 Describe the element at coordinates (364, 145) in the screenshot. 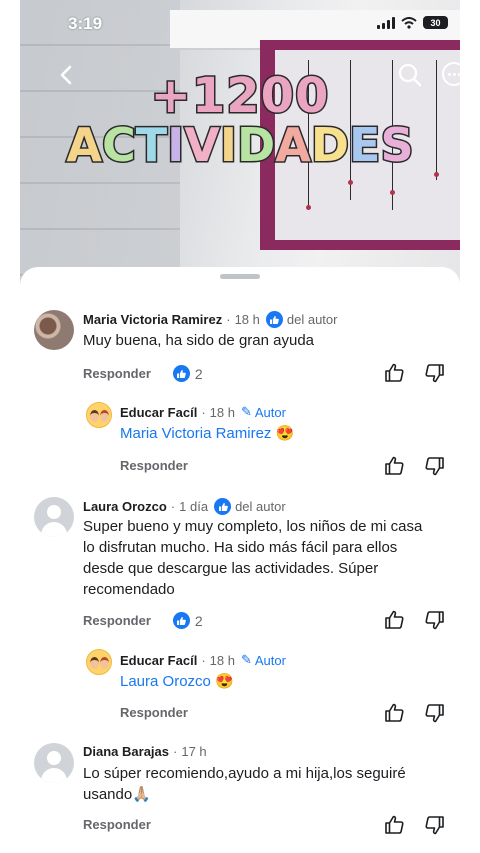

I see `title-letter: E` at that location.